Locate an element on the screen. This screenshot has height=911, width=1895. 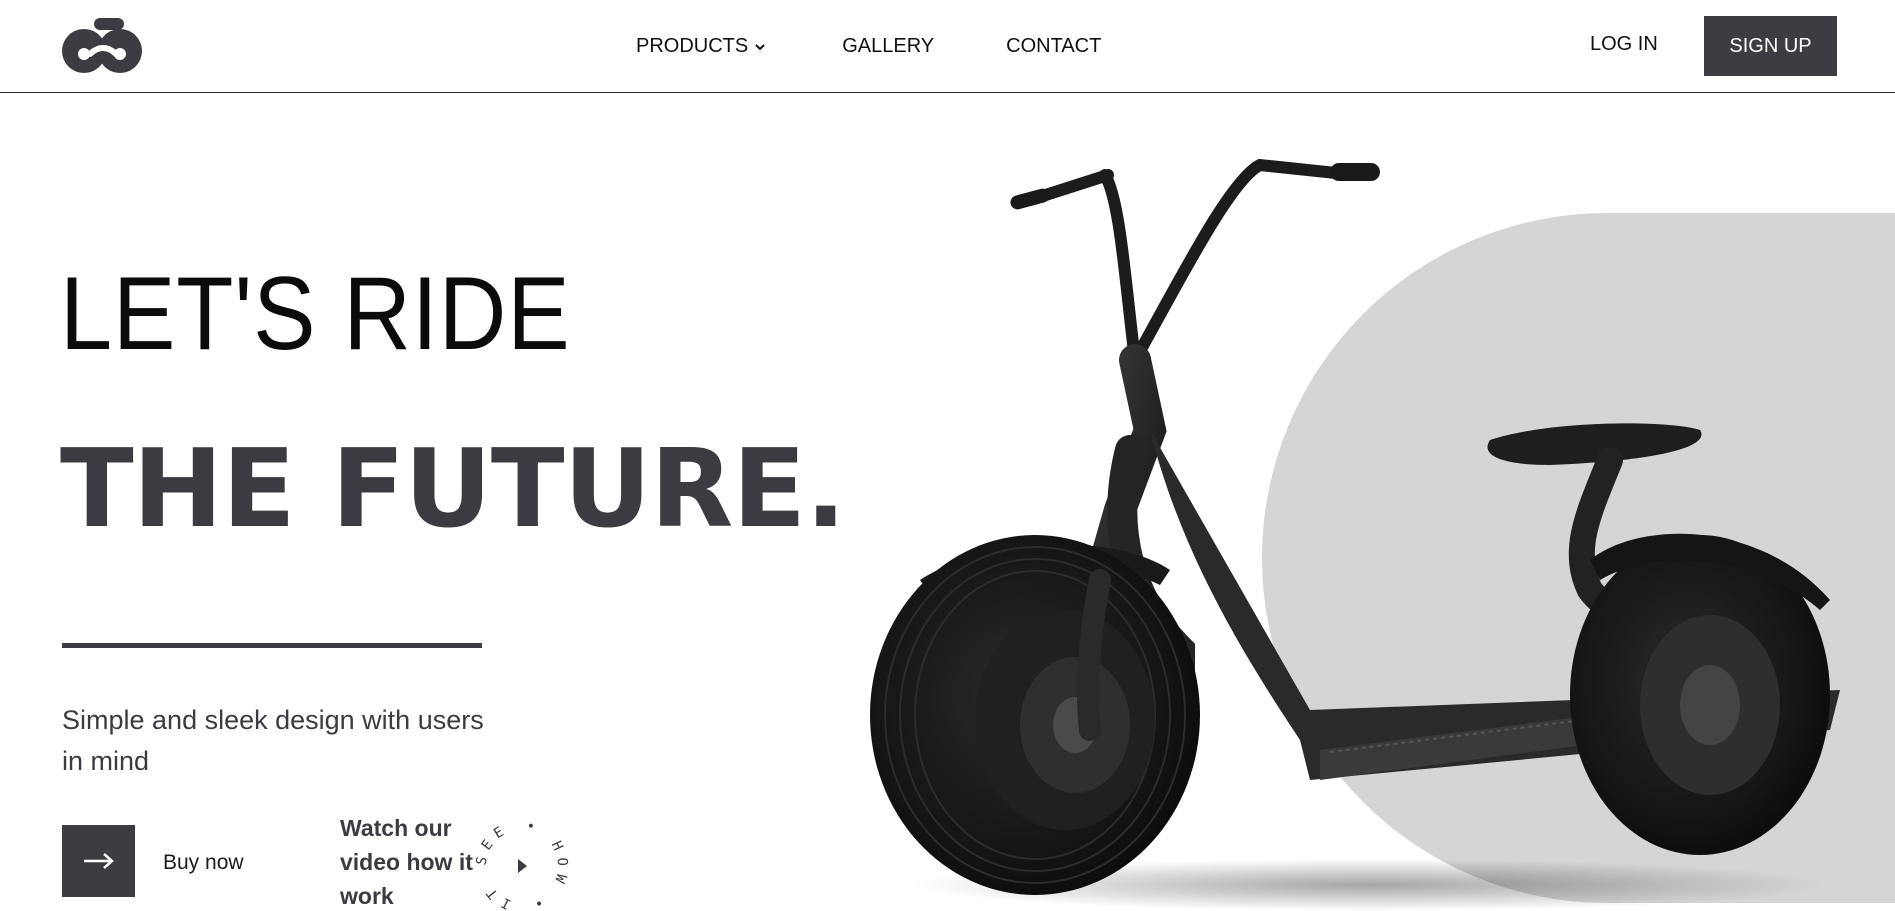
hero-divider is located at coordinates (272, 645).